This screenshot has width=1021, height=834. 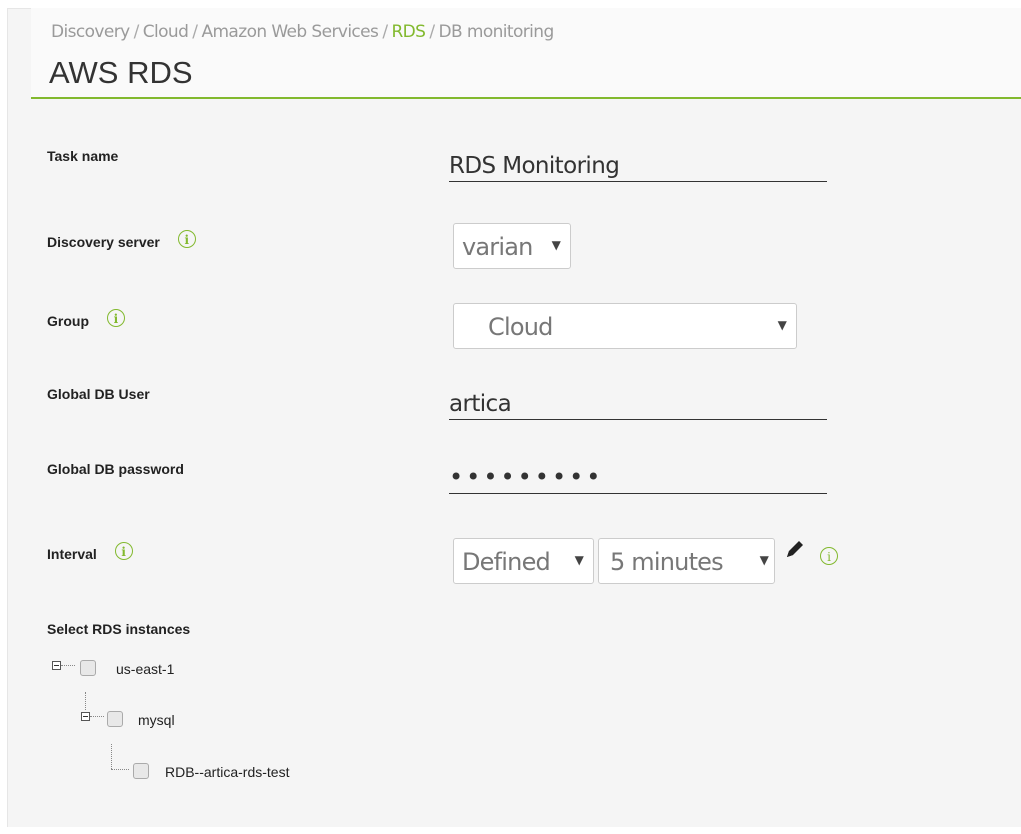 What do you see at coordinates (115, 469) in the screenshot?
I see `global-db-password-label: Global DB password` at bounding box center [115, 469].